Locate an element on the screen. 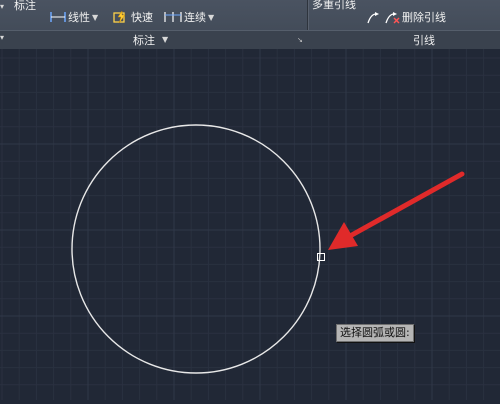  linear-dropdown-icon: ▼ is located at coordinates (95, 17).